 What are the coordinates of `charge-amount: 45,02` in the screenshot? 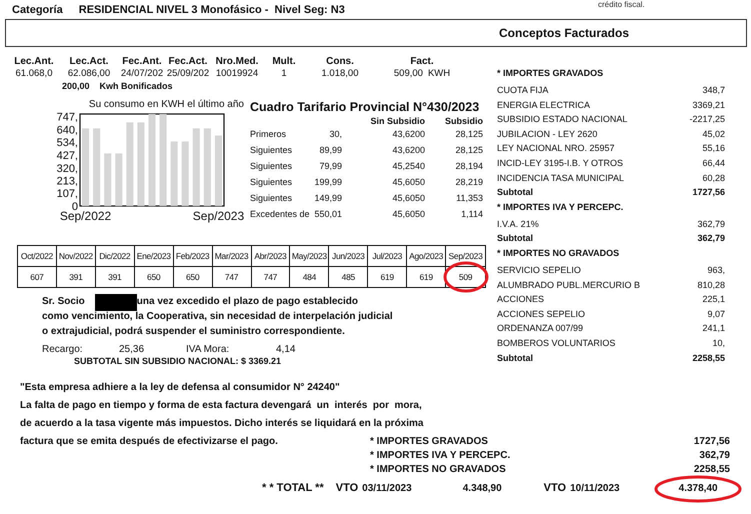 It's located at (713, 134).